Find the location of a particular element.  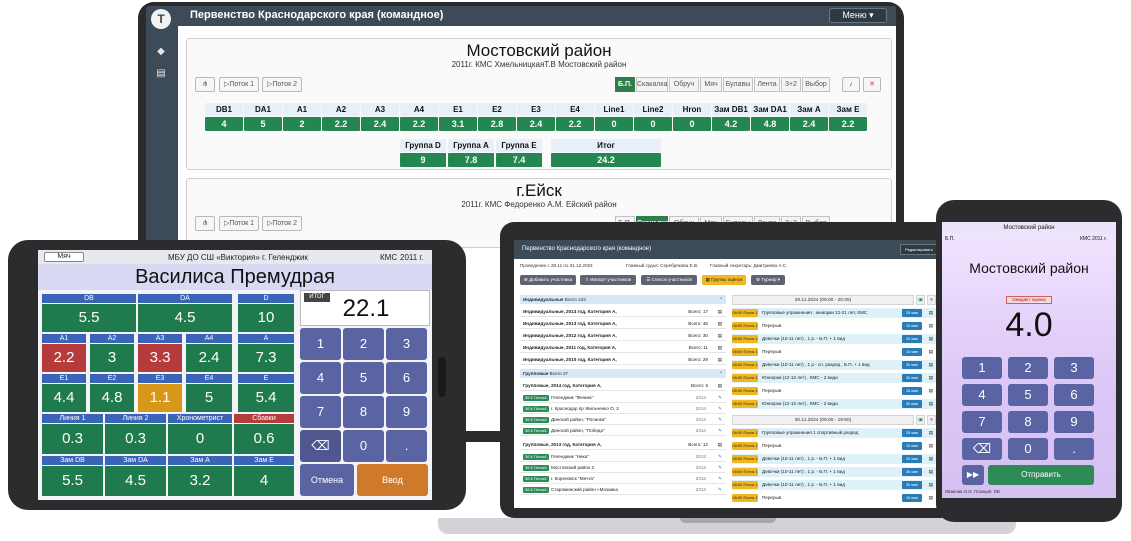

key-1: 1 is located at coordinates (320, 344).